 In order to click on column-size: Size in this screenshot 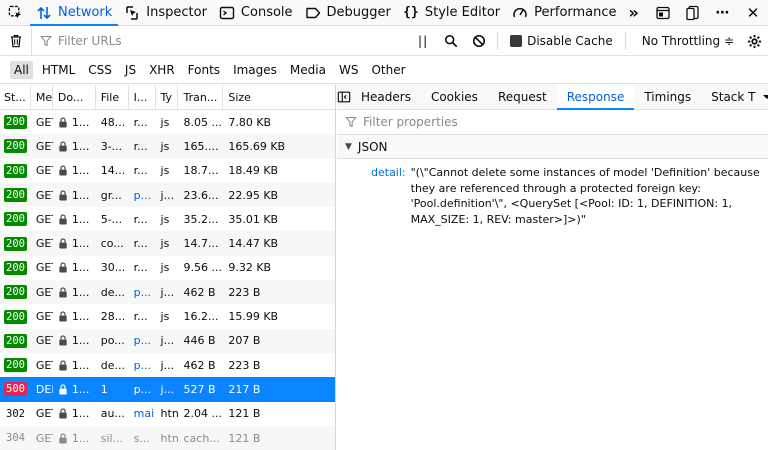, I will do `click(279, 97)`.